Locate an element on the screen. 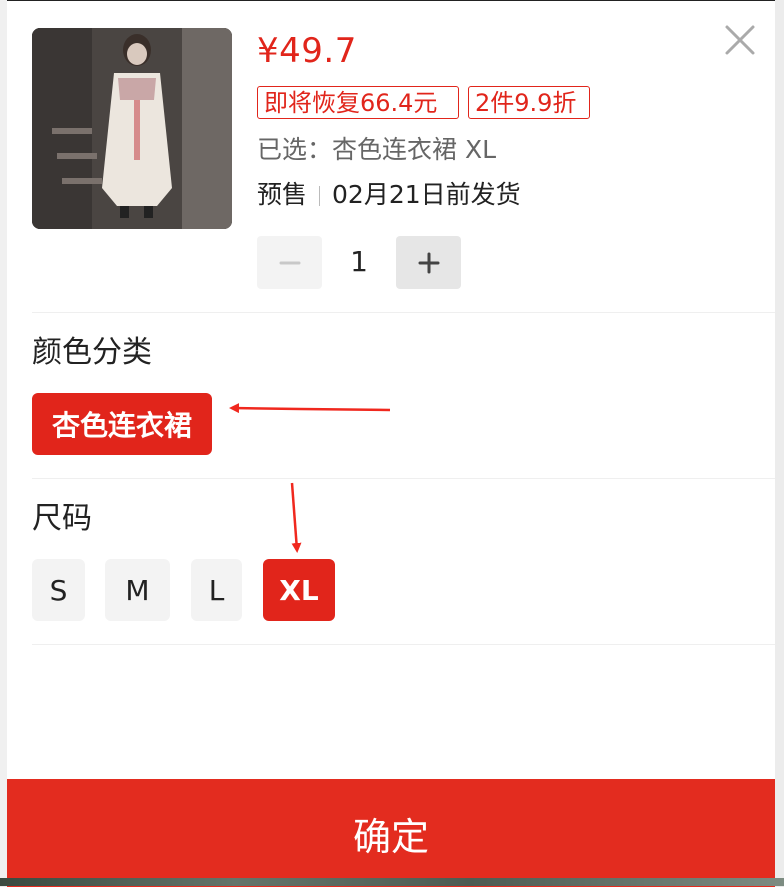 The height and width of the screenshot is (887, 784). background-bottom is located at coordinates (392, 882).